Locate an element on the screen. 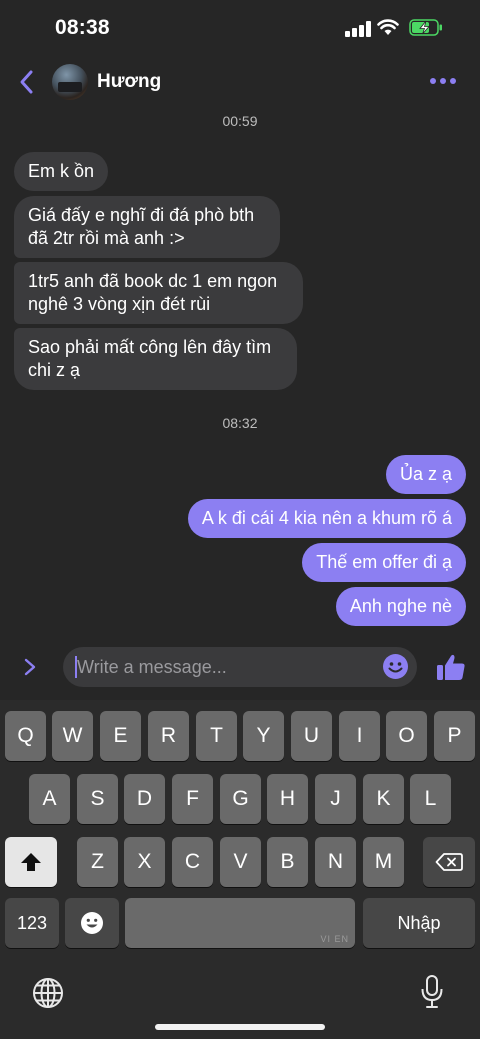 The height and width of the screenshot is (1039, 480). key-q: Q is located at coordinates (25, 736).